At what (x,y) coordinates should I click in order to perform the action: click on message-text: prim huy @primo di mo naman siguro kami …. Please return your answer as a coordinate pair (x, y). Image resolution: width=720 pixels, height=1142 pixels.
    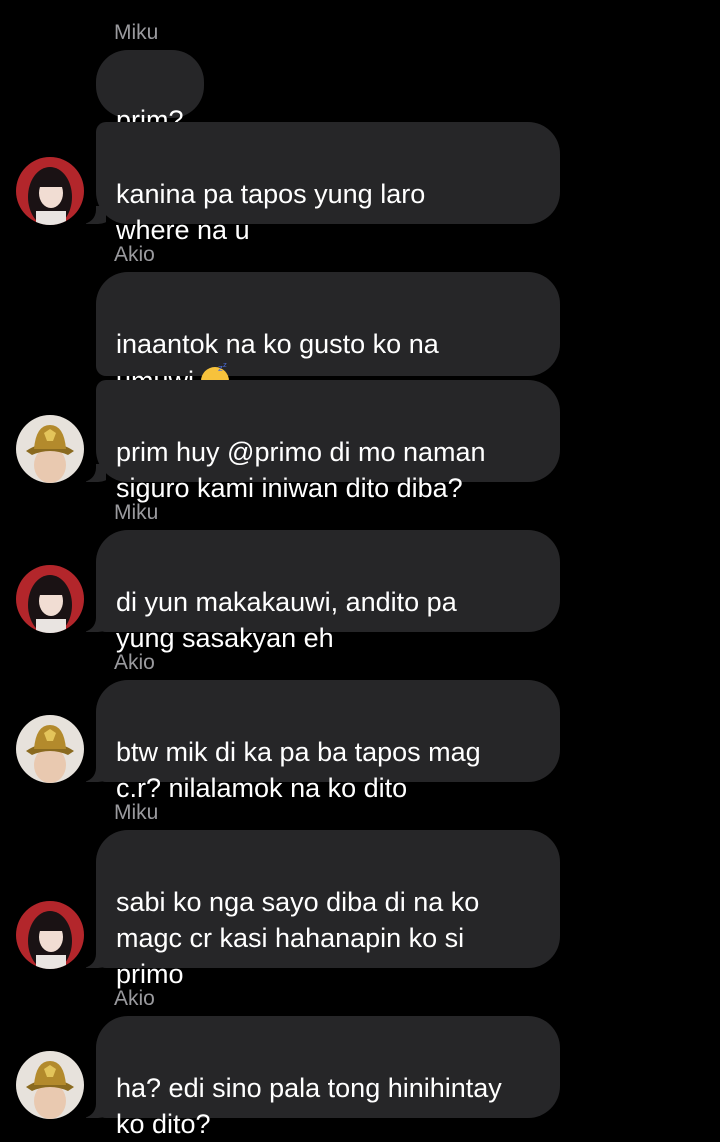
    Looking at the image, I should click on (301, 470).